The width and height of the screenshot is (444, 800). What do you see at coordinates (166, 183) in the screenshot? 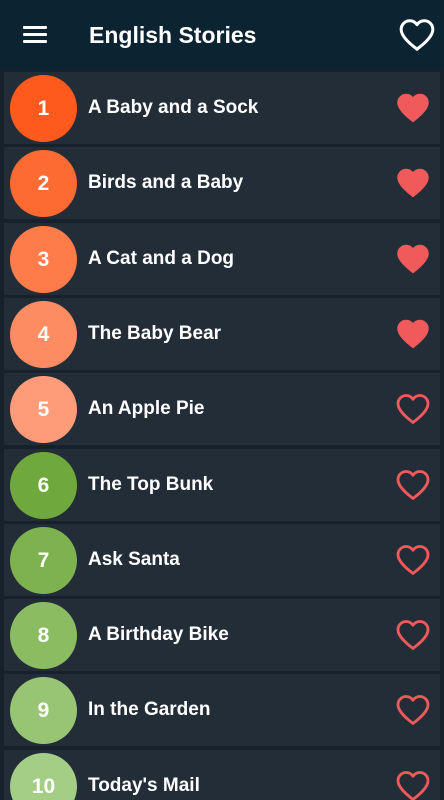
I see `story-title: Birds and a Baby` at bounding box center [166, 183].